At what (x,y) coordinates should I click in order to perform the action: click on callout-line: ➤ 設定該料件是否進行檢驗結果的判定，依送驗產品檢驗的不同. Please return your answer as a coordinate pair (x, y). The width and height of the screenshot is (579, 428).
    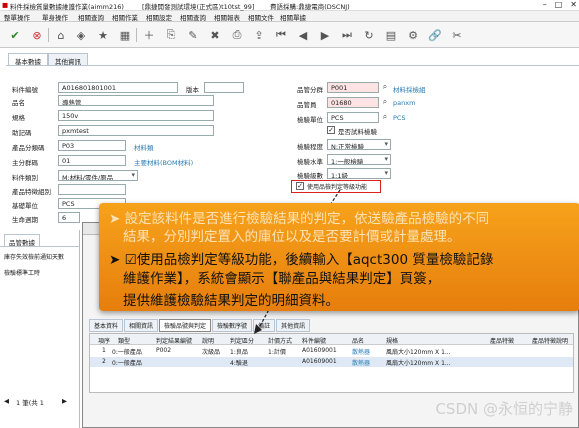
    Looking at the image, I should click on (299, 219).